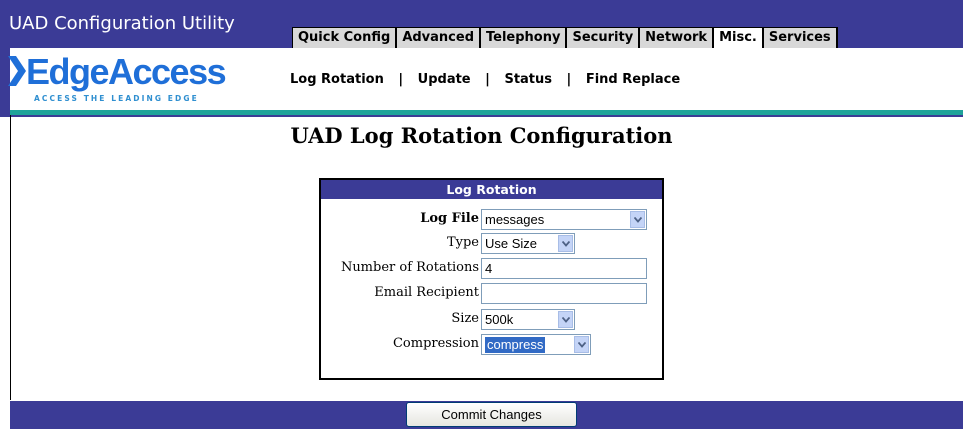 Image resolution: width=963 pixels, height=429 pixels. Describe the element at coordinates (438, 38) in the screenshot. I see `tab-advanced: Advanced` at that location.